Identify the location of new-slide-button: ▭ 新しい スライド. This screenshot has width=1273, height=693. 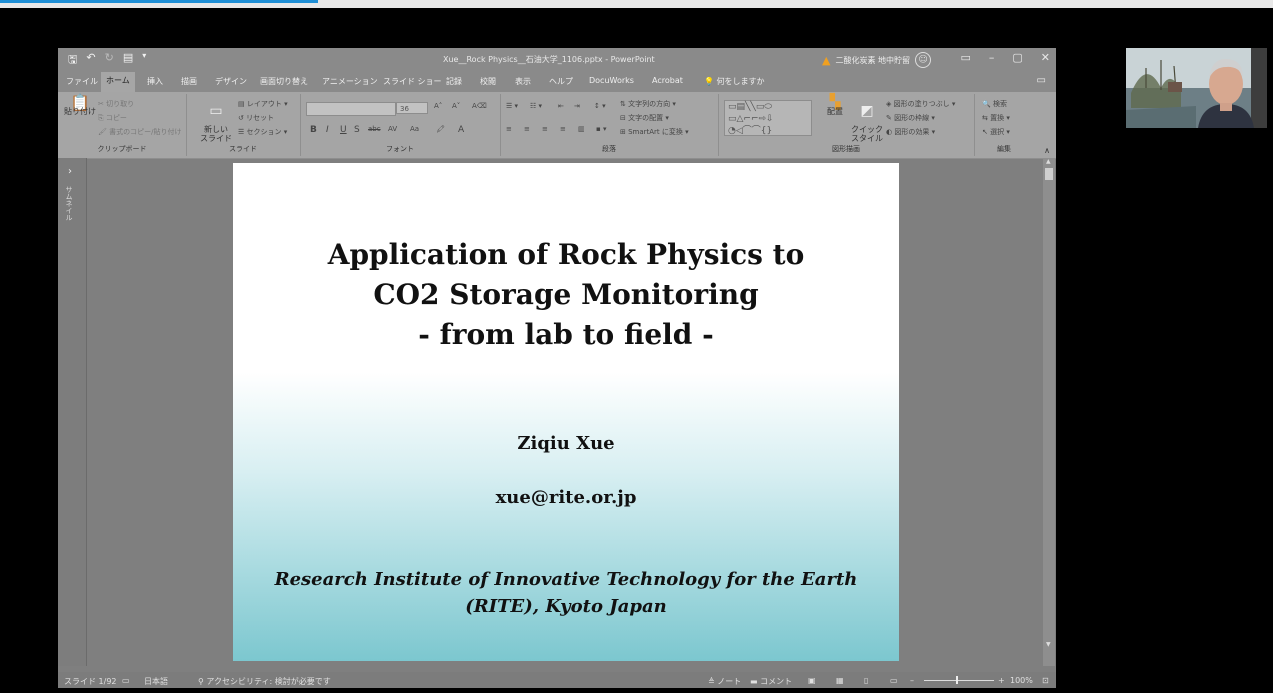
(216, 120).